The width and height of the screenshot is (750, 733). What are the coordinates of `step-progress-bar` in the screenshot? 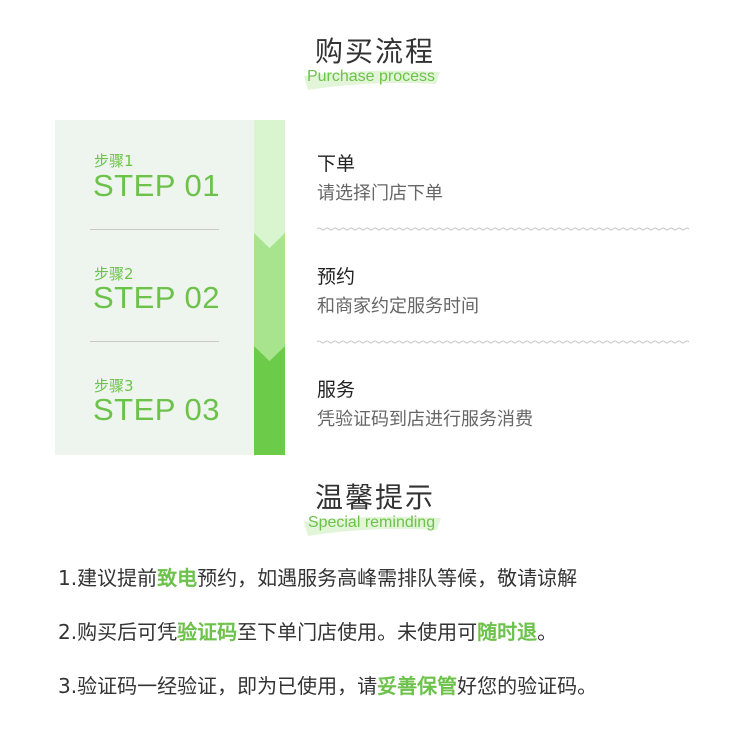 It's located at (269, 287).